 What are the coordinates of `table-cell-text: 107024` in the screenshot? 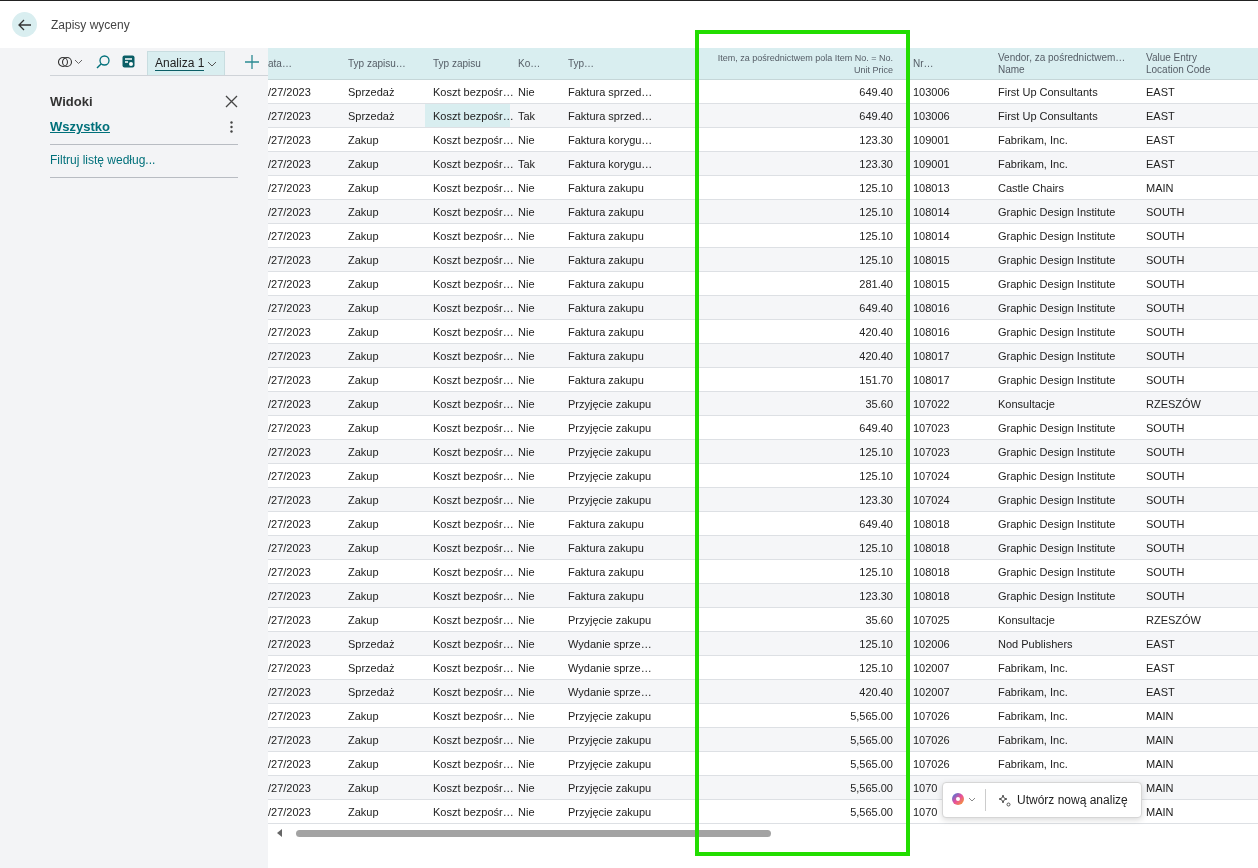 It's located at (931, 476).